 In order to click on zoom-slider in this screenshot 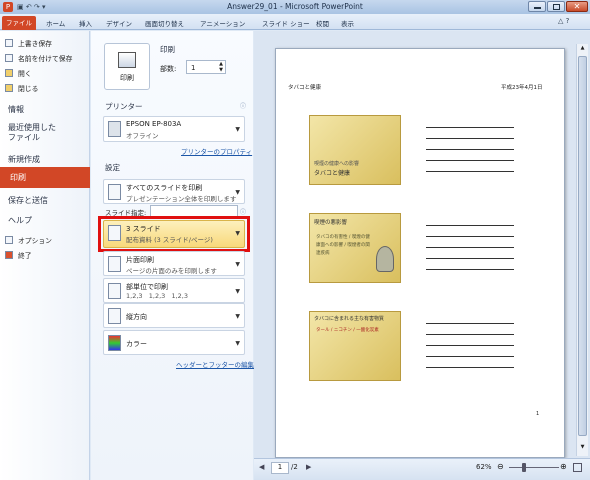, I will do `click(534, 467)`.